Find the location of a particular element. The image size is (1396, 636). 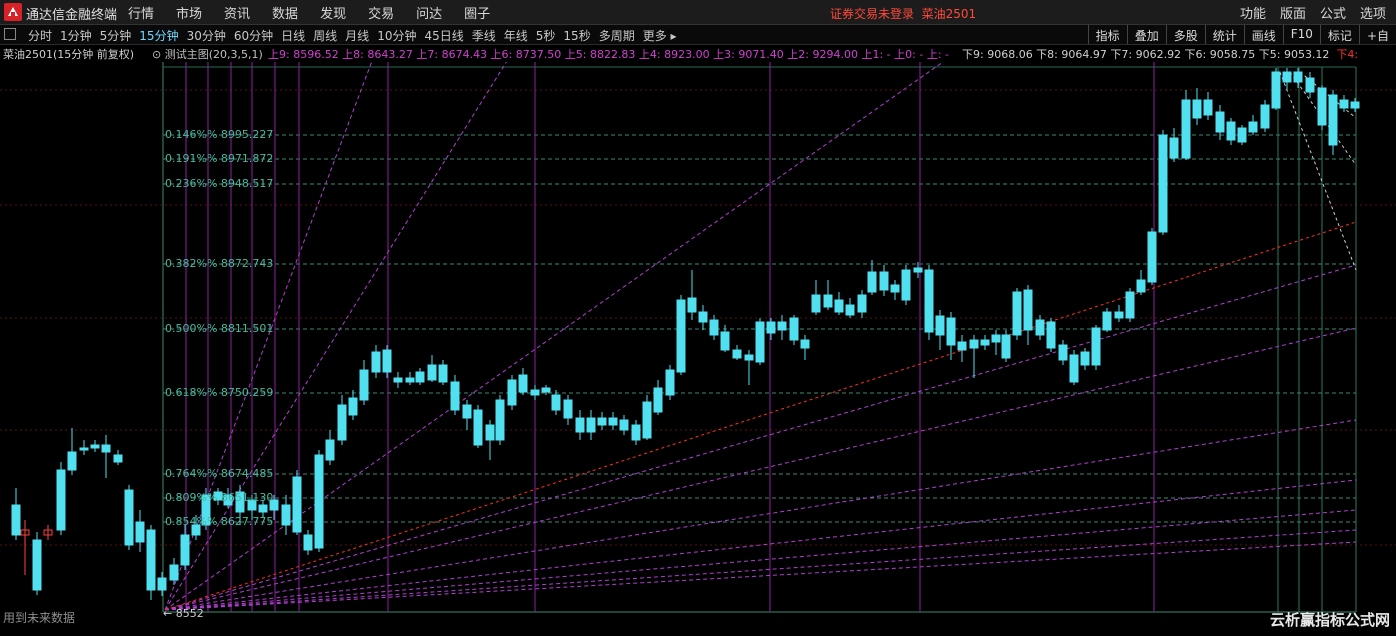

period-tab-8: 月线 is located at coordinates (357, 35).